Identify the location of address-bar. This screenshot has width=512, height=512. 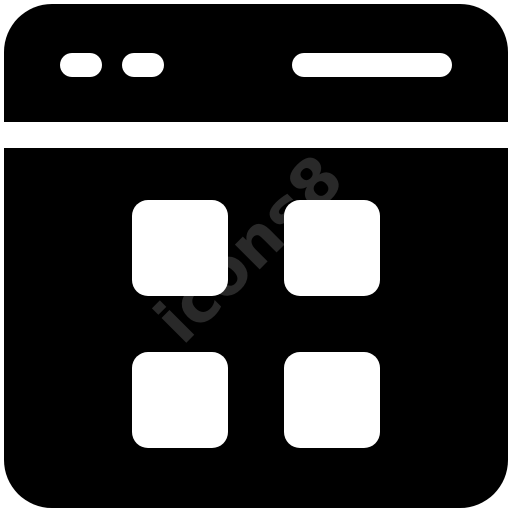
(372, 65).